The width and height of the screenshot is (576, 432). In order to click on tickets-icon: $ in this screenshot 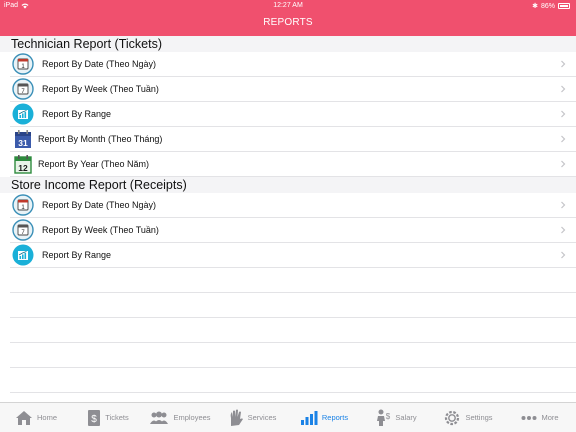, I will do `click(94, 417)`.